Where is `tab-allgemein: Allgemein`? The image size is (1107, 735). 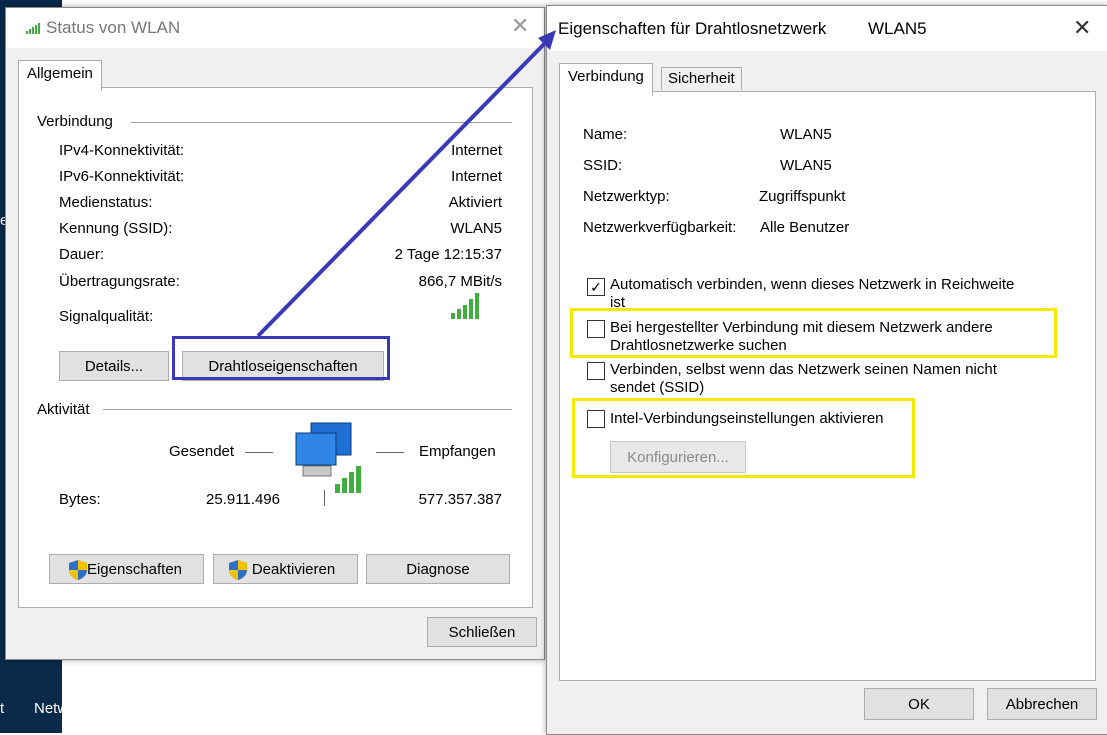
tab-allgemein: Allgemein is located at coordinates (60, 75).